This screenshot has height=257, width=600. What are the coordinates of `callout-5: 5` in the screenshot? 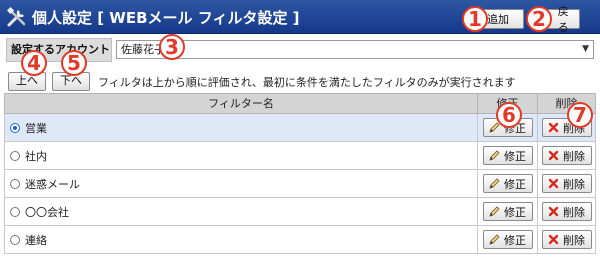 It's located at (74, 63).